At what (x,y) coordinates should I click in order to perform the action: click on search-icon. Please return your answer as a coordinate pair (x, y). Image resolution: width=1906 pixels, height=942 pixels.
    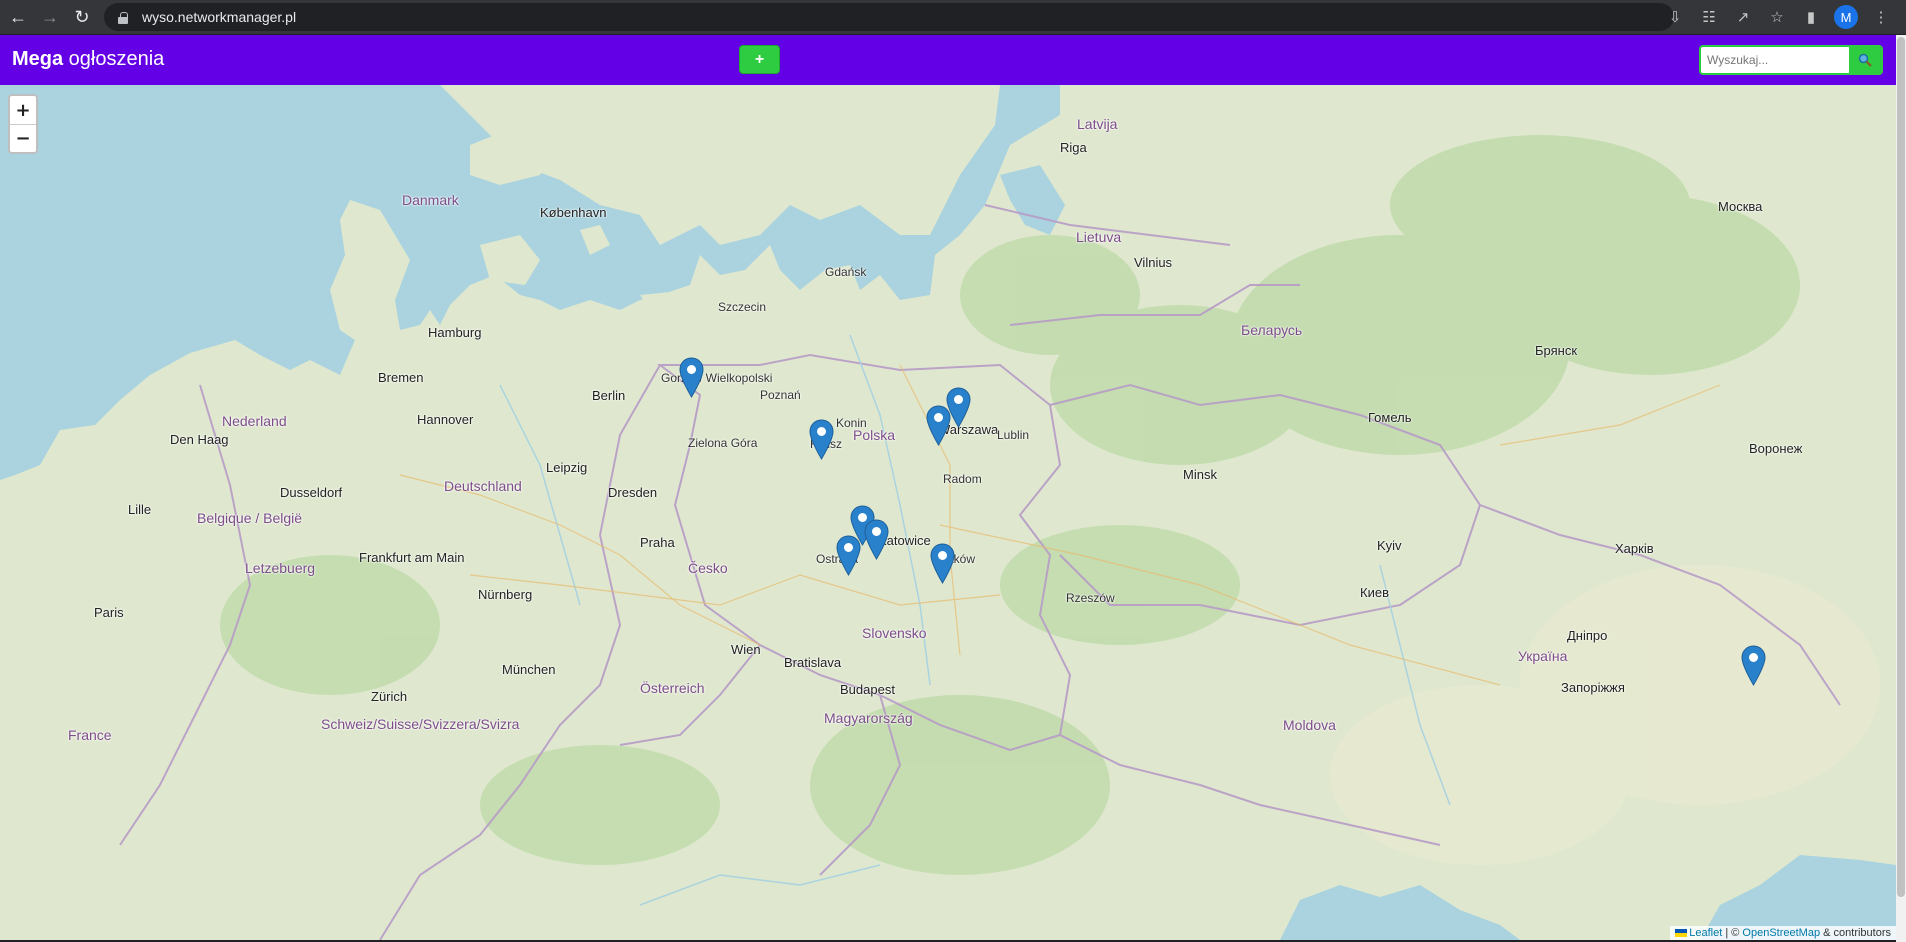
    Looking at the image, I should click on (1865, 60).